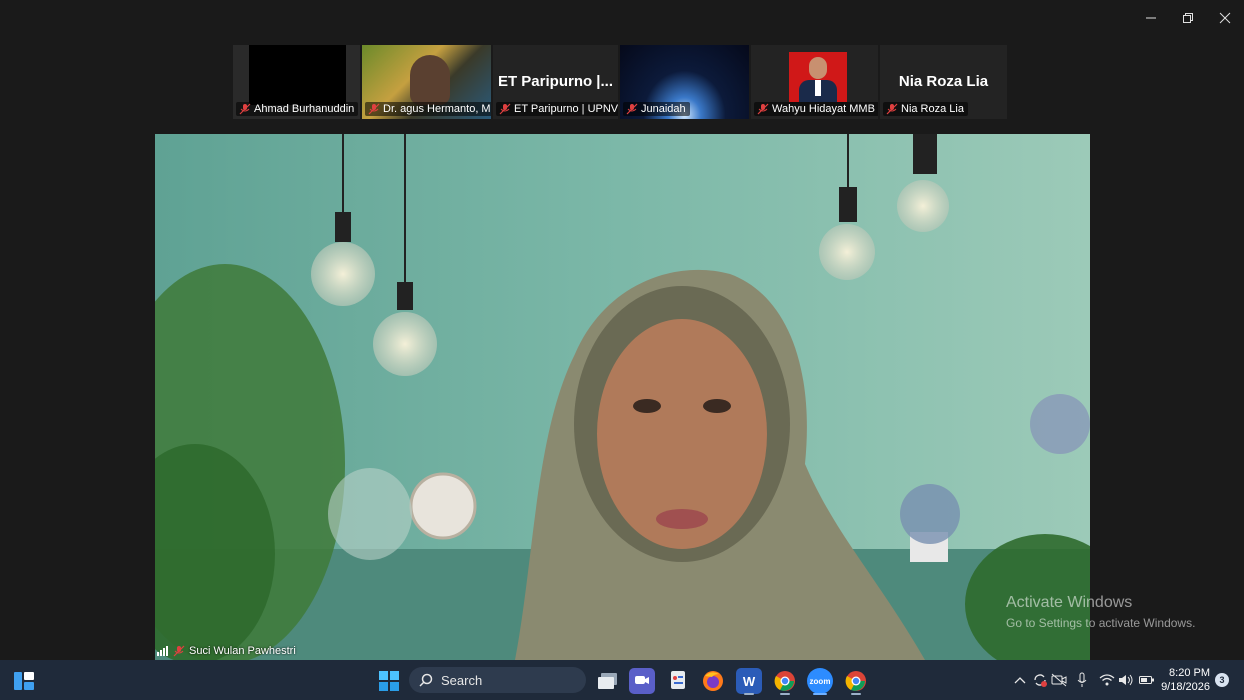  Describe the element at coordinates (1189, 673) in the screenshot. I see `clock-time: 8:20 PM` at that location.